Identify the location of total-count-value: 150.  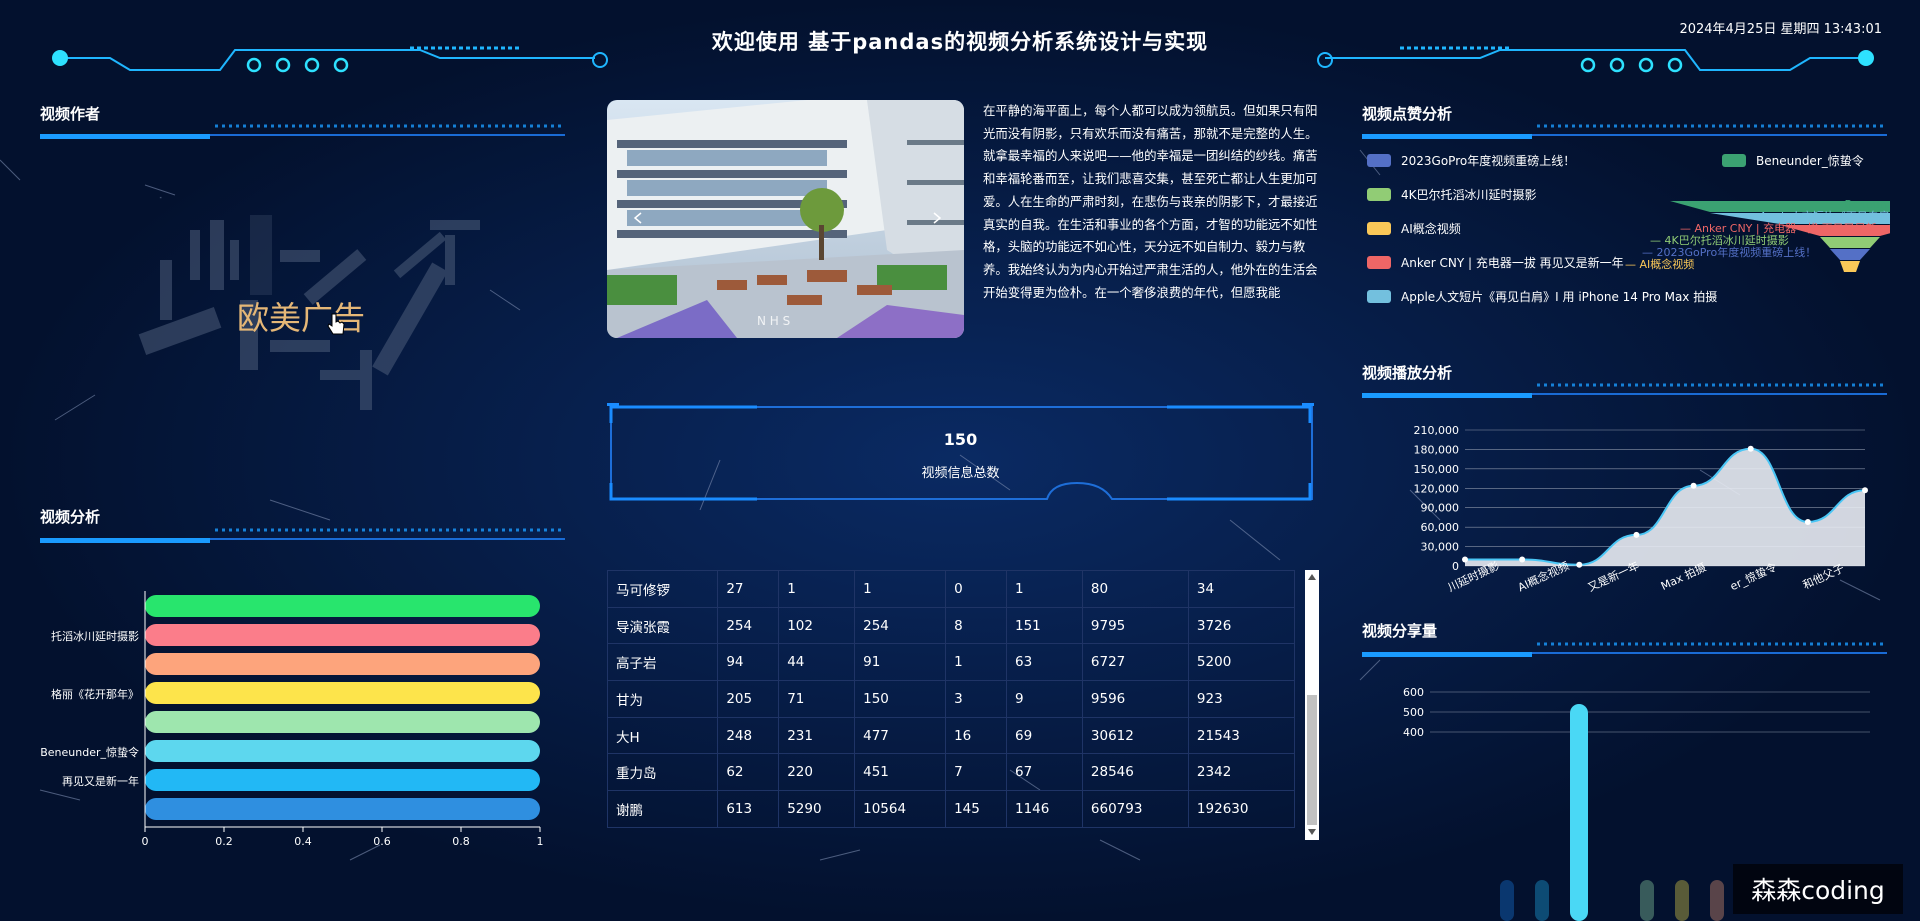
(960, 439).